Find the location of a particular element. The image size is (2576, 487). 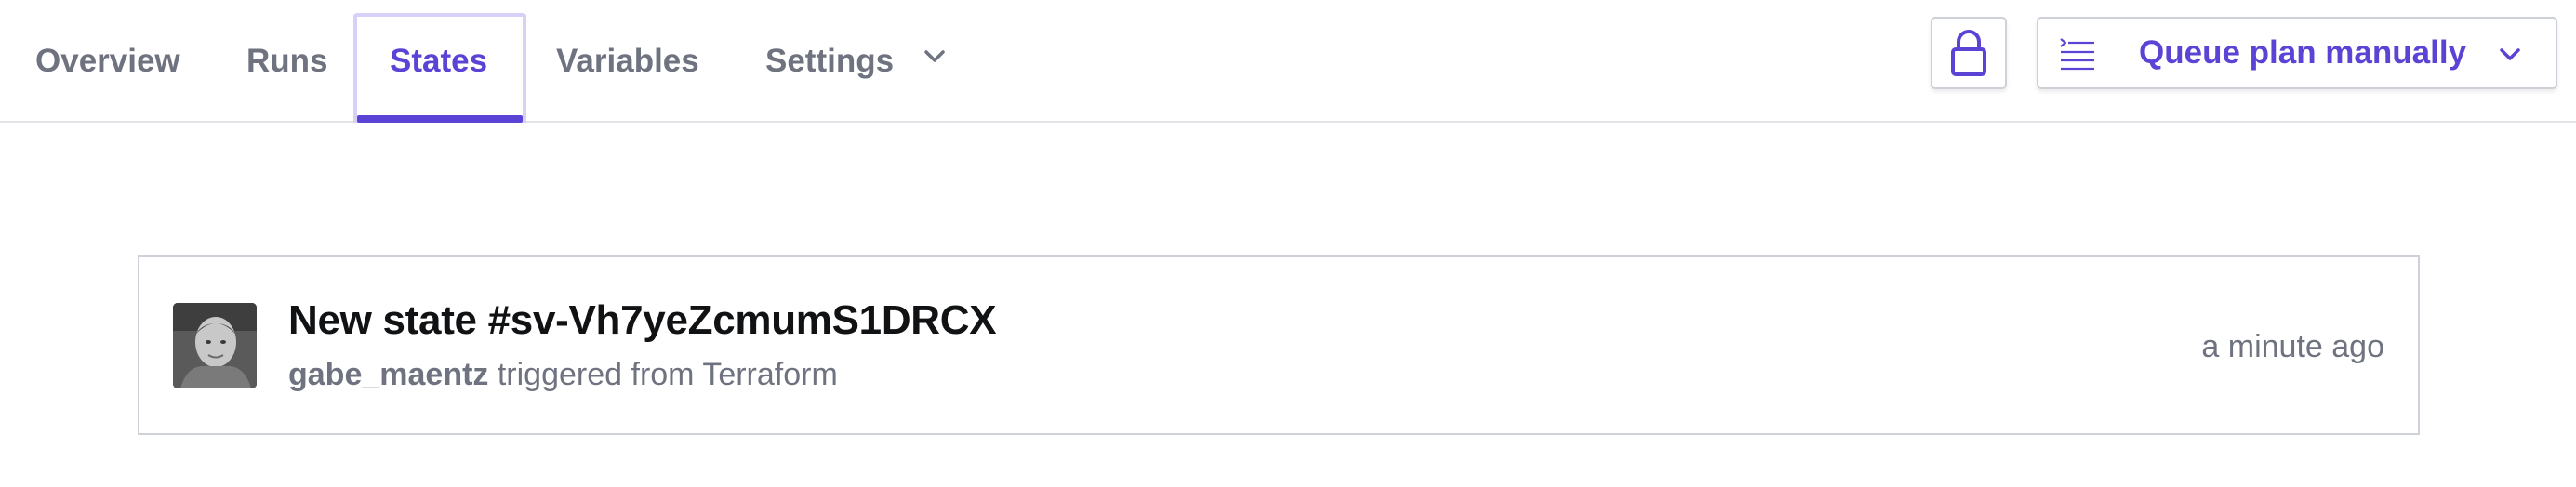

state-user: gabe_maentz is located at coordinates (388, 374).